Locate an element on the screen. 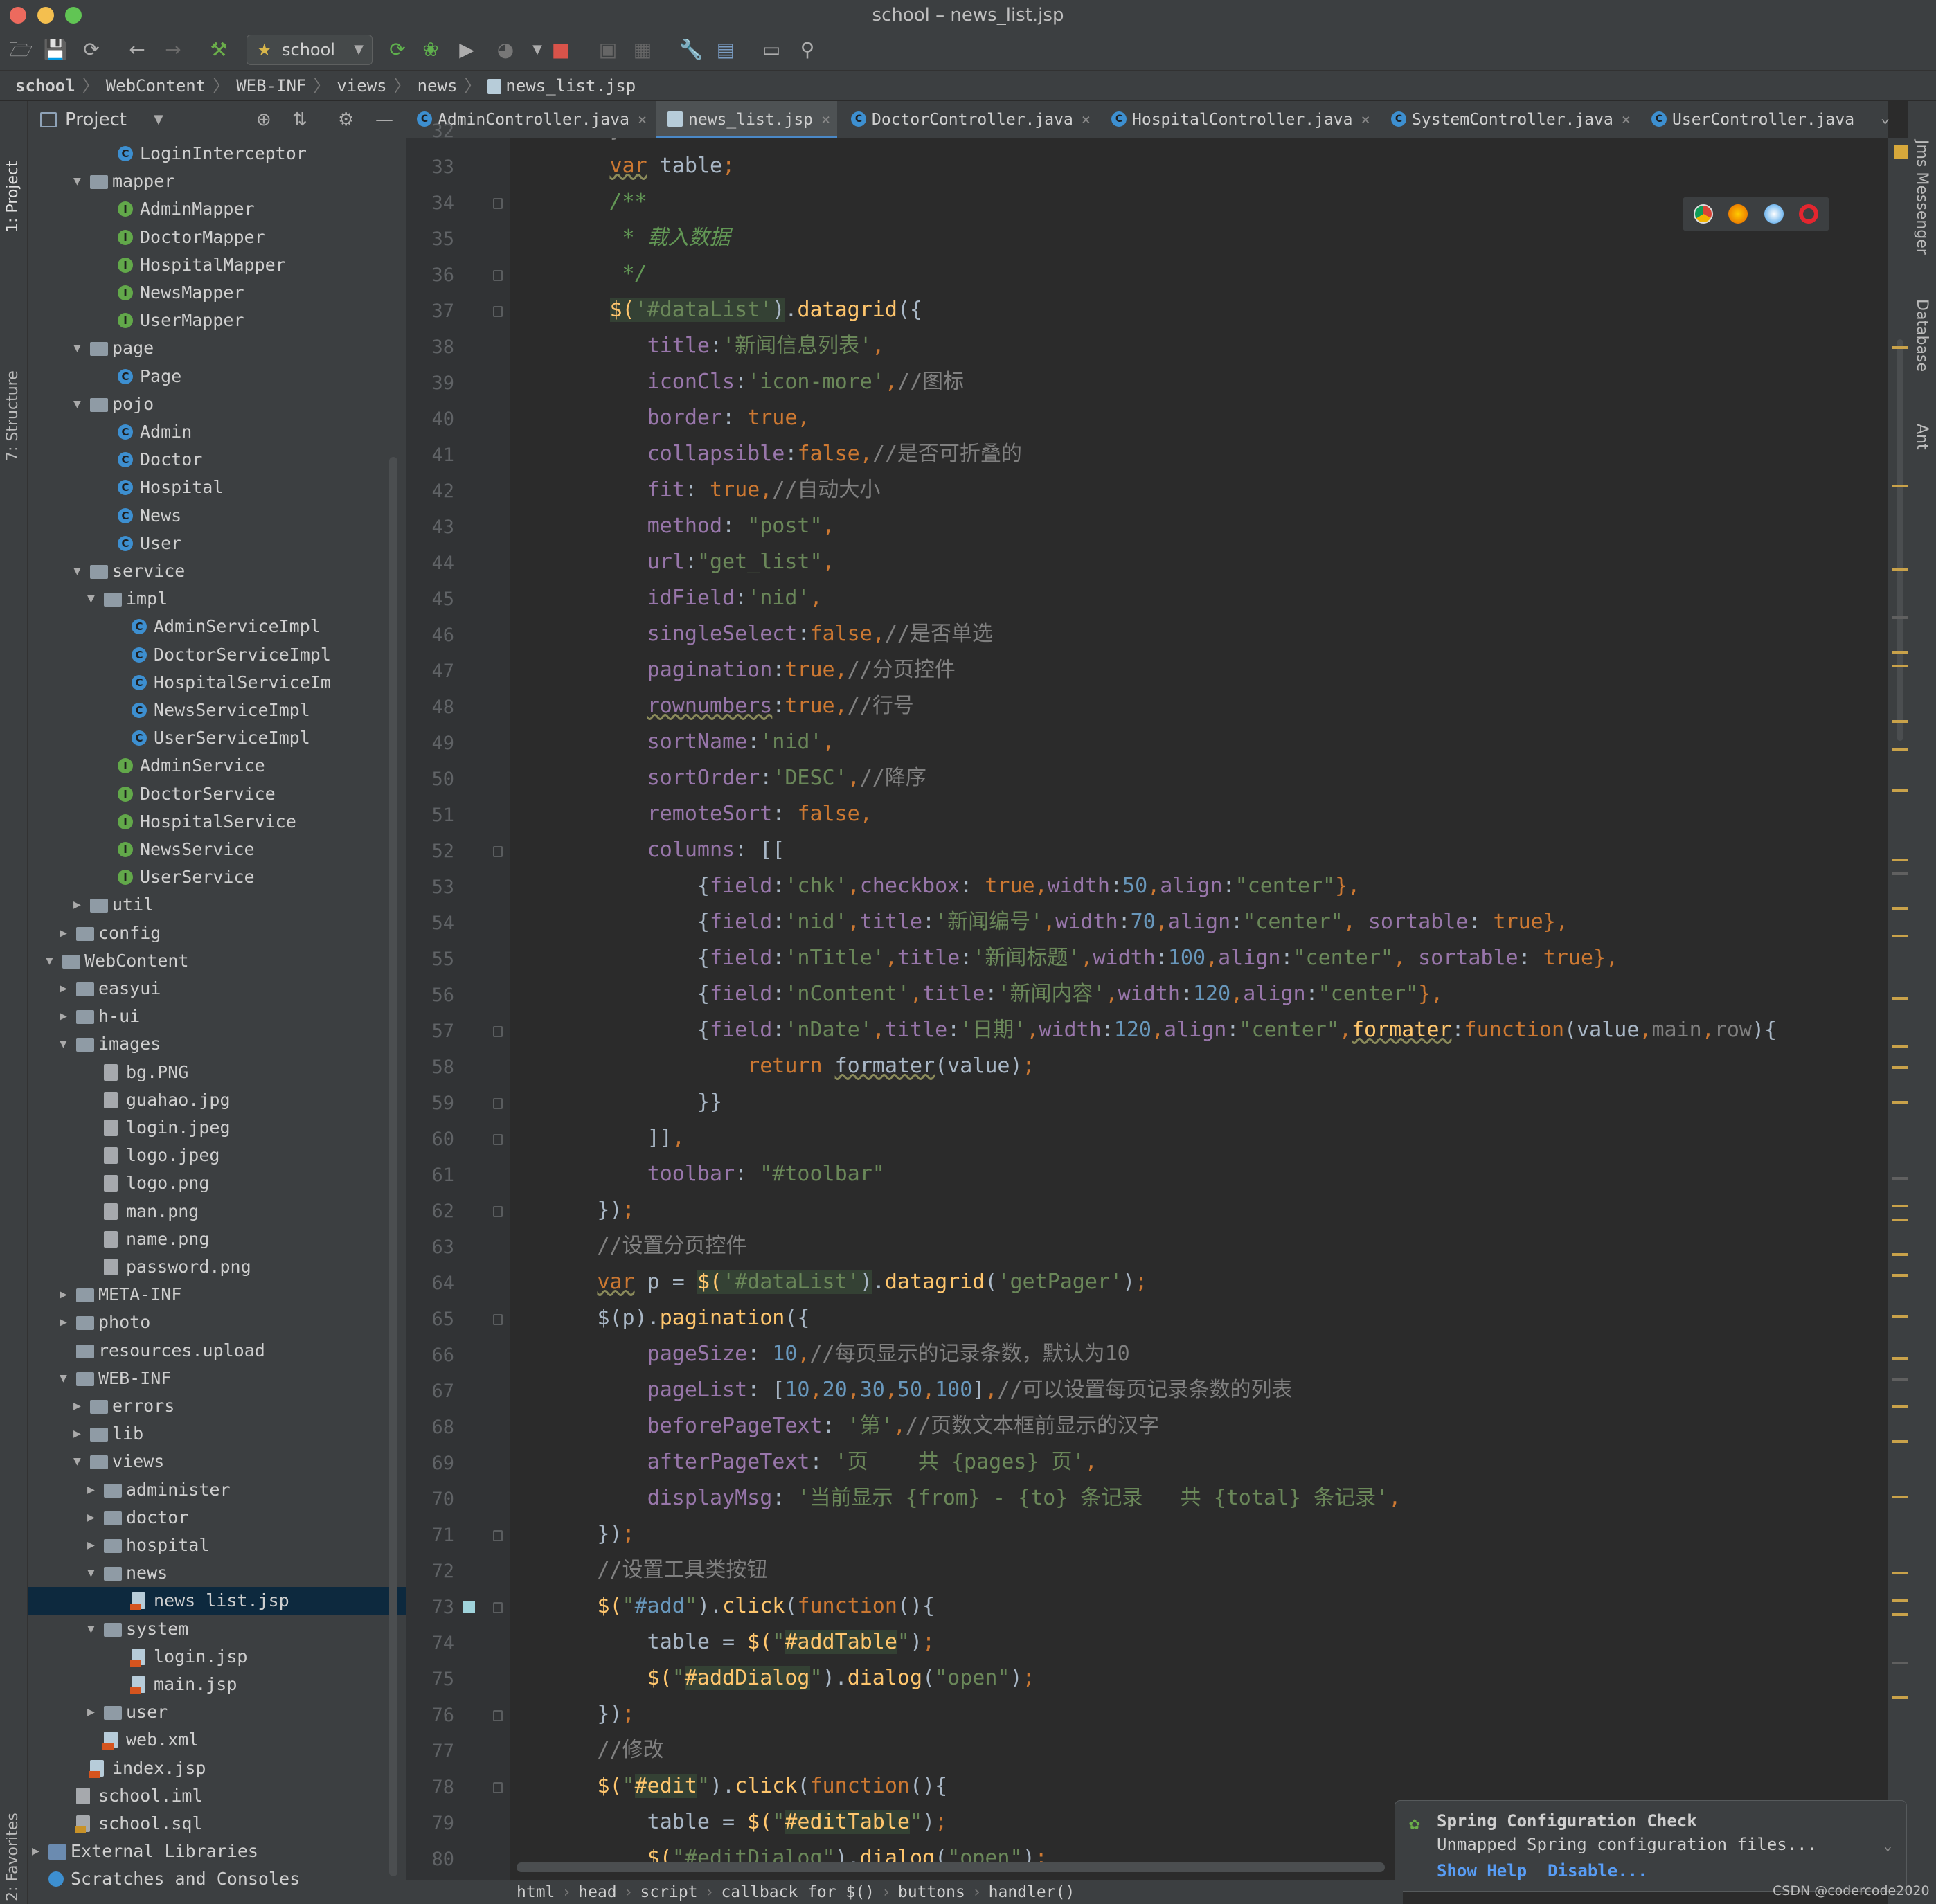 The width and height of the screenshot is (1936, 1904). tree-item: web.xml is located at coordinates (217, 1740).